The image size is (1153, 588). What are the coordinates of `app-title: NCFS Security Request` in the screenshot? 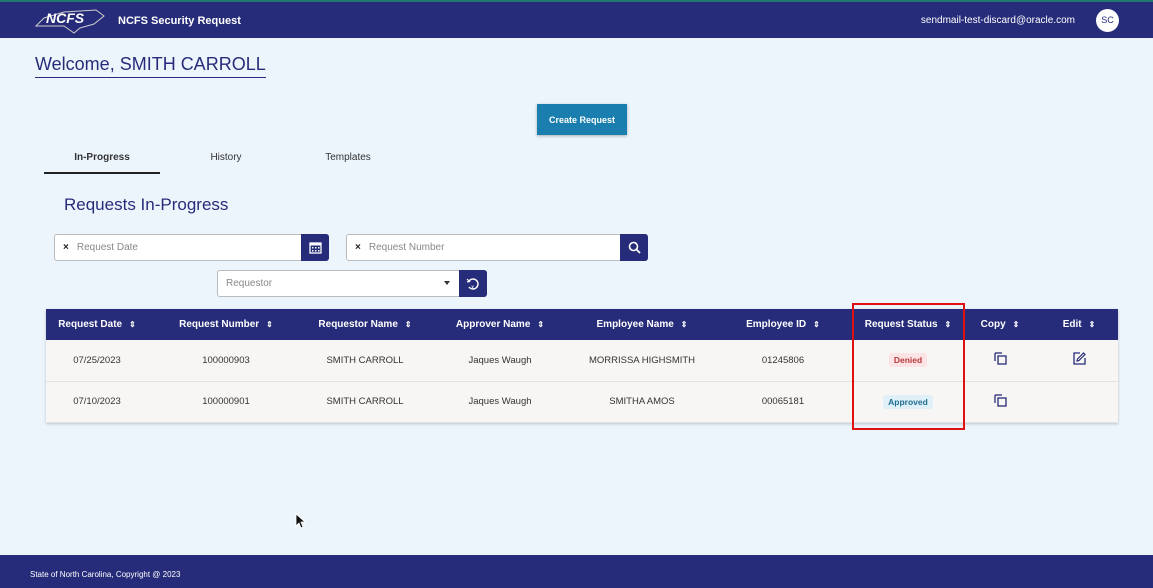 It's located at (179, 21).